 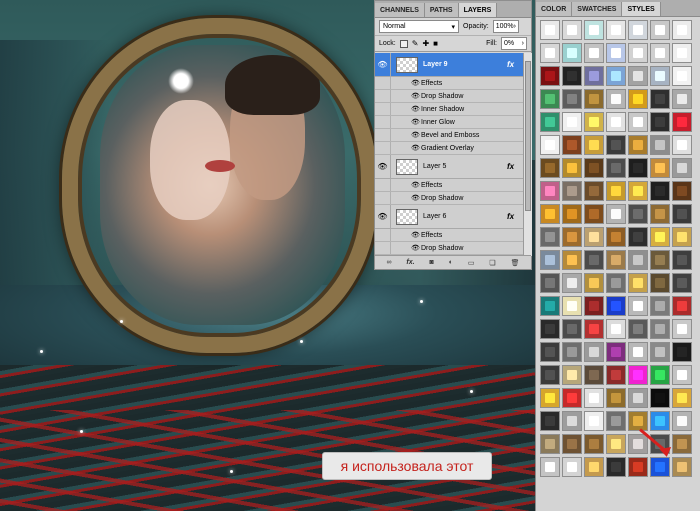 I want to click on fx-icon: fx, so click(x=515, y=166).